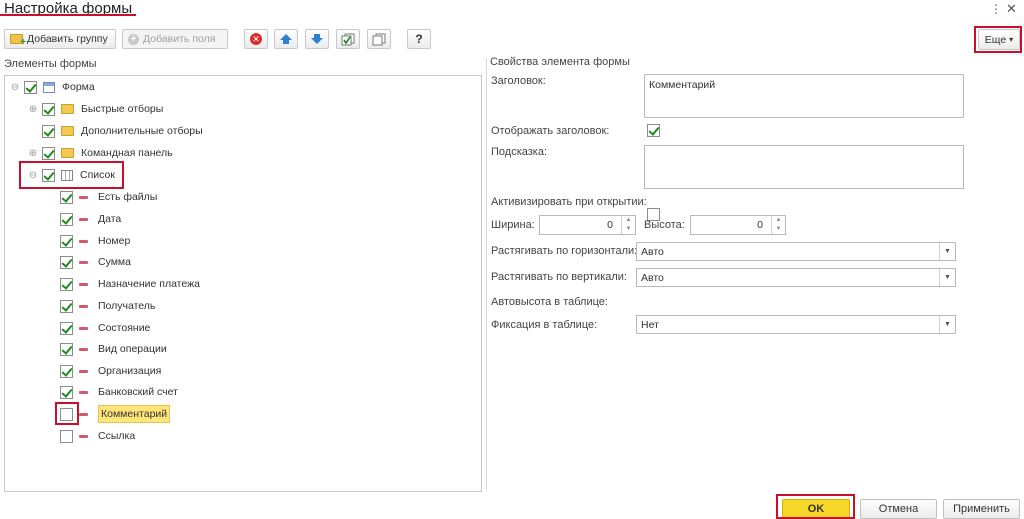 This screenshot has width=1024, height=519. Describe the element at coordinates (652, 278) in the screenshot. I see `stretch-v-value: Авто` at that location.